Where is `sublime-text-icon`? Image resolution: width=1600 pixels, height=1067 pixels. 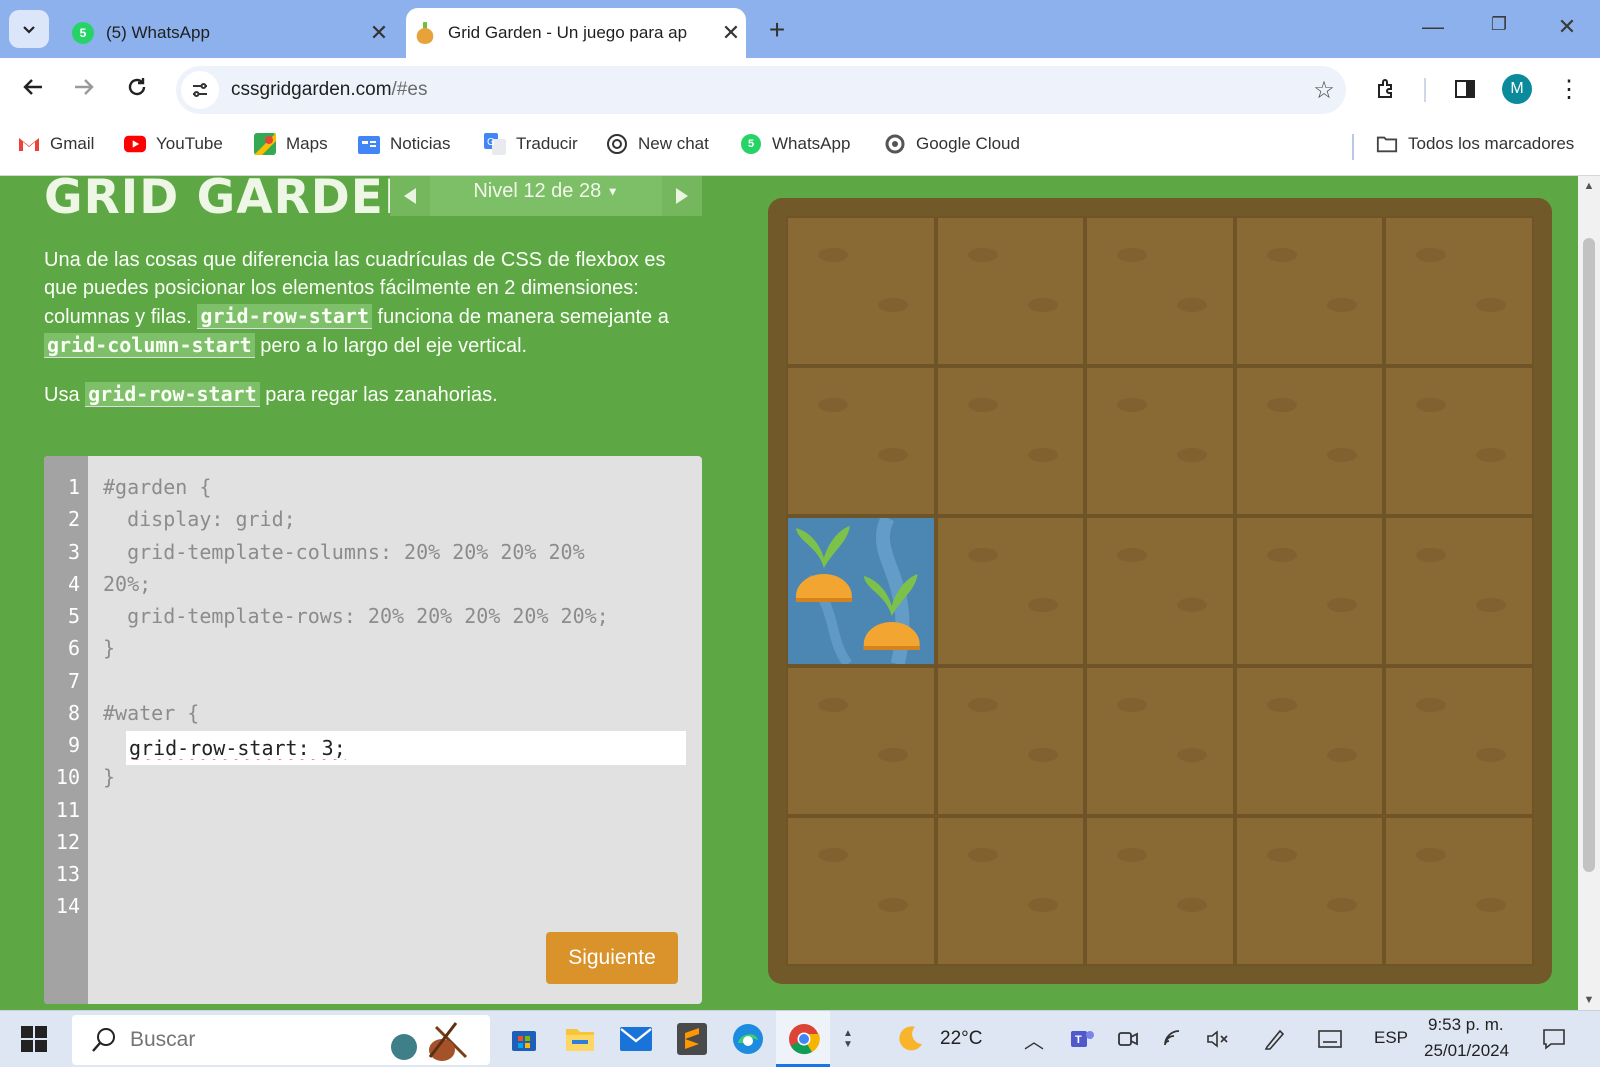 sublime-text-icon is located at coordinates (692, 1039).